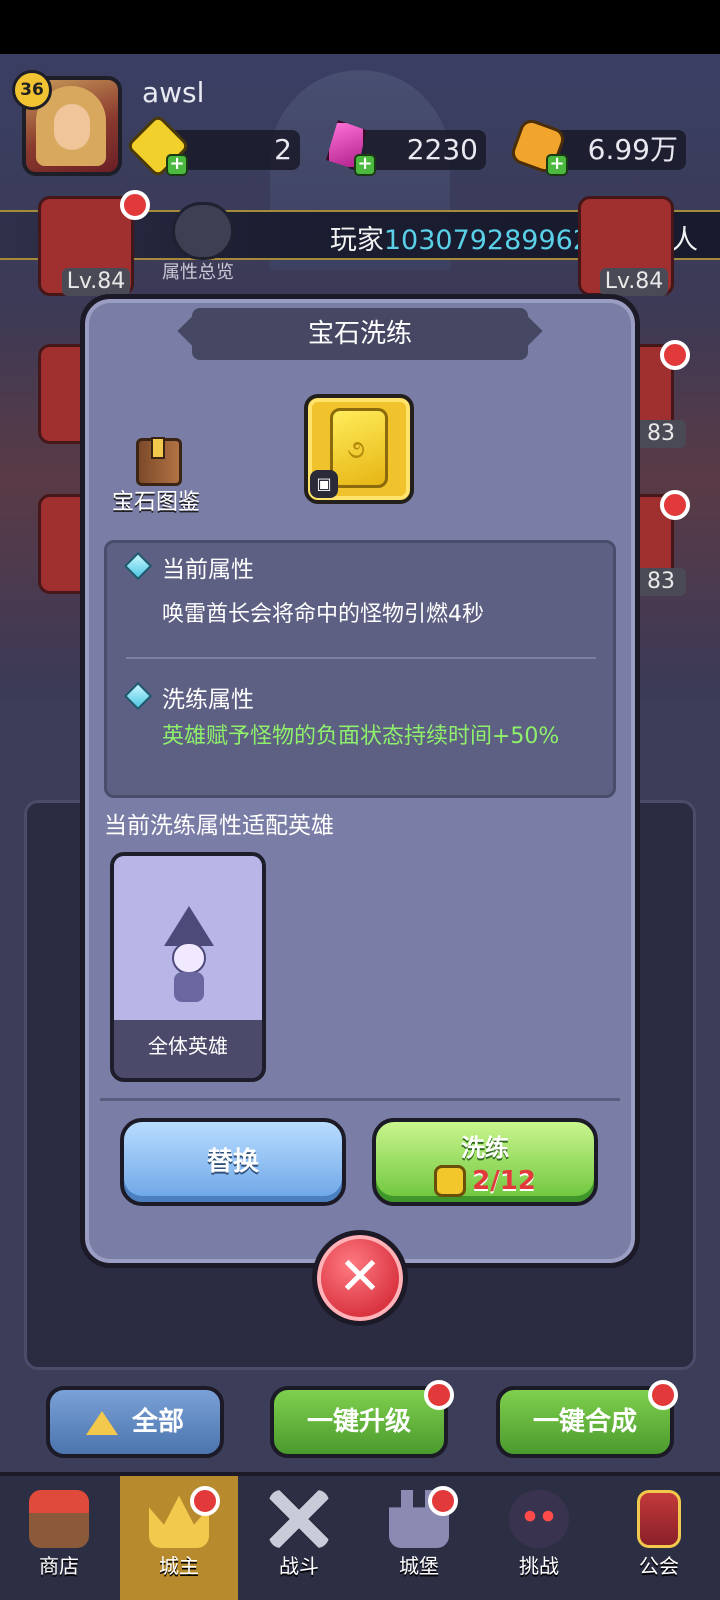 This screenshot has height=1600, width=720. I want to click on hero-card-all: 全体英雄, so click(188, 967).